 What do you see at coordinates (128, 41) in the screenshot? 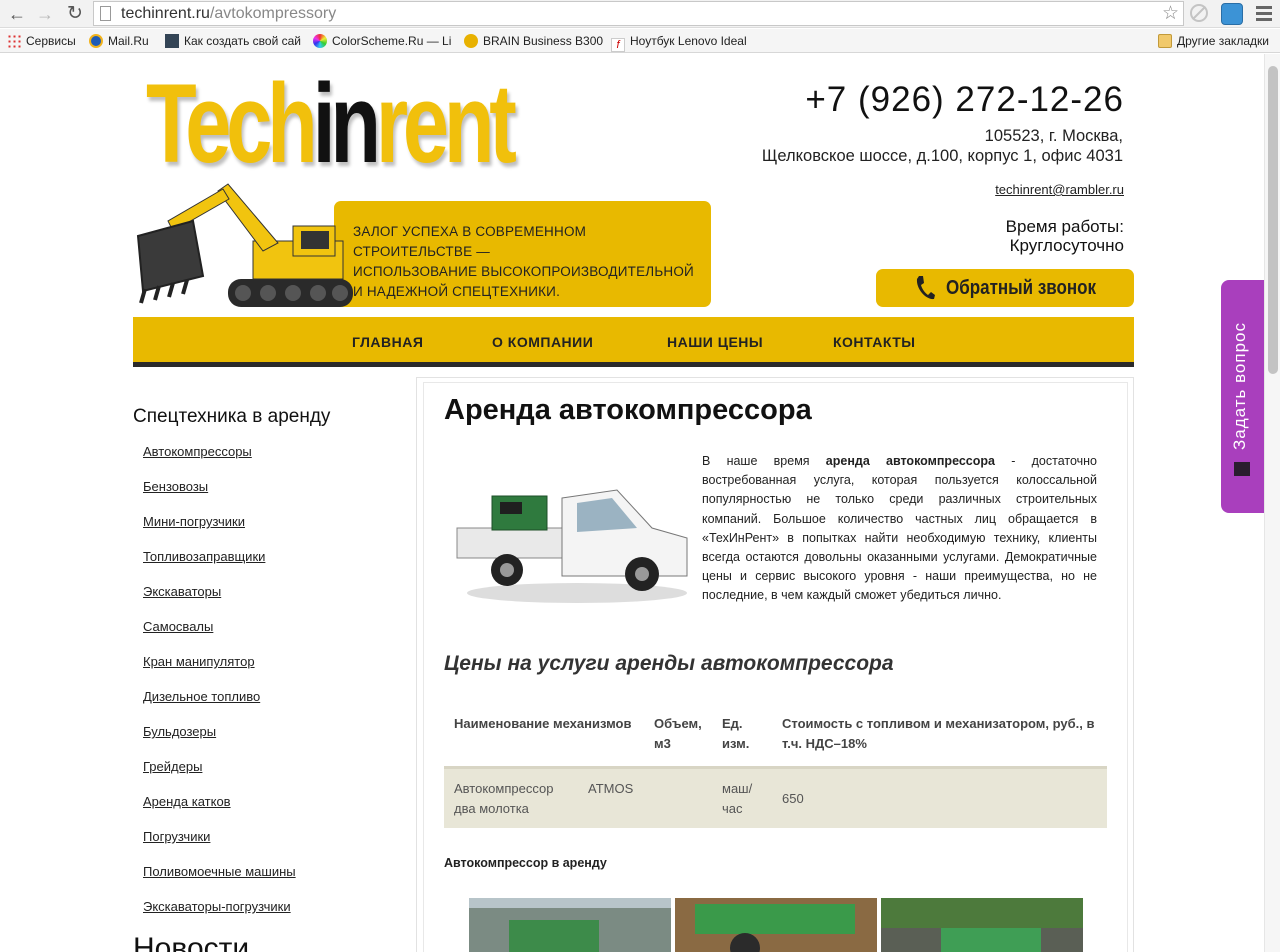
I see `bookmark-label: Mail.Ru` at bounding box center [128, 41].